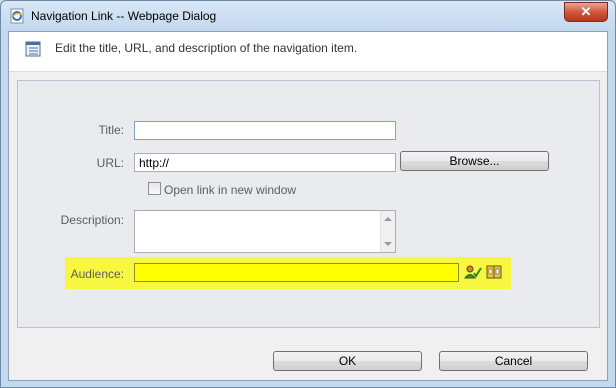  I want to click on description-scrollbar, so click(387, 231).